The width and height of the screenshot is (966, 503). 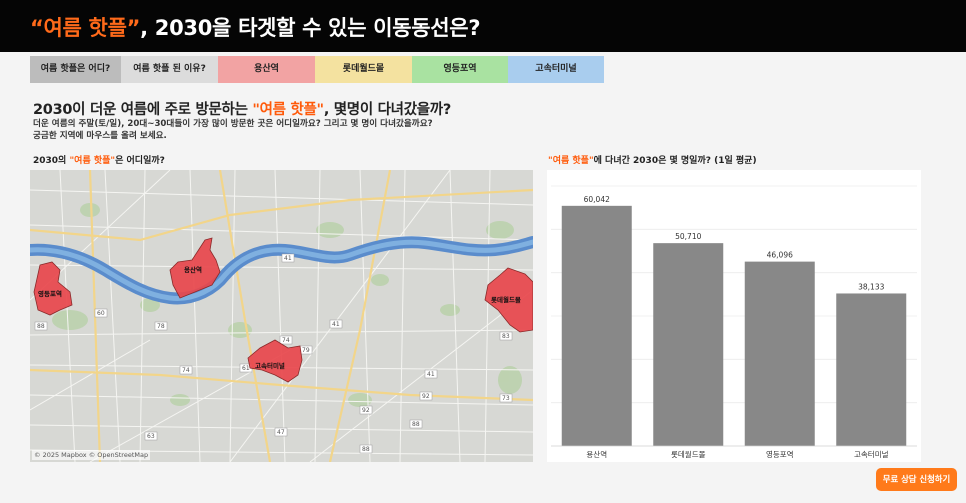 What do you see at coordinates (688, 454) in the screenshot?
I see `category-label: 롯데월드몰` at bounding box center [688, 454].